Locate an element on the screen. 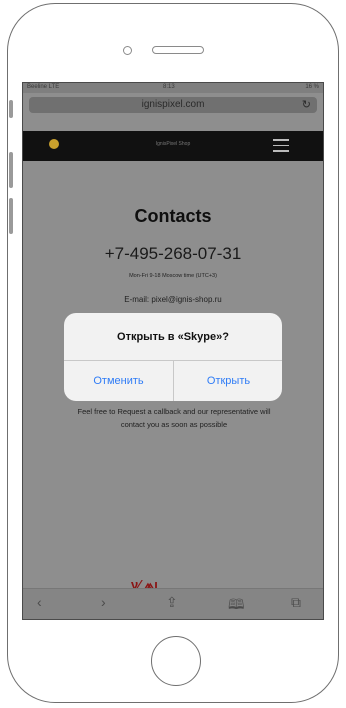 The width and height of the screenshot is (346, 708). domain-label: ignispixel.com is located at coordinates (173, 104).